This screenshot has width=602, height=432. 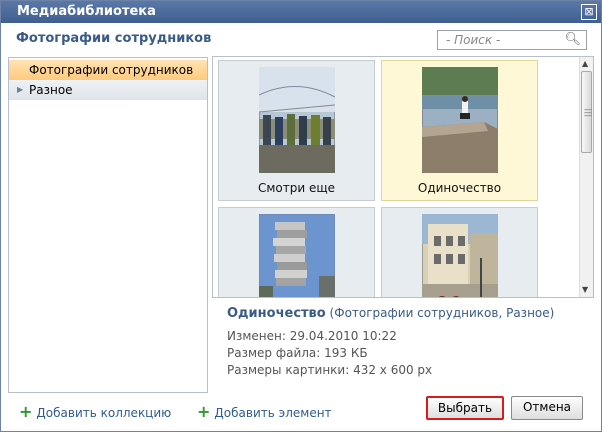 I want to click on comma: ,, so click(x=500, y=313).